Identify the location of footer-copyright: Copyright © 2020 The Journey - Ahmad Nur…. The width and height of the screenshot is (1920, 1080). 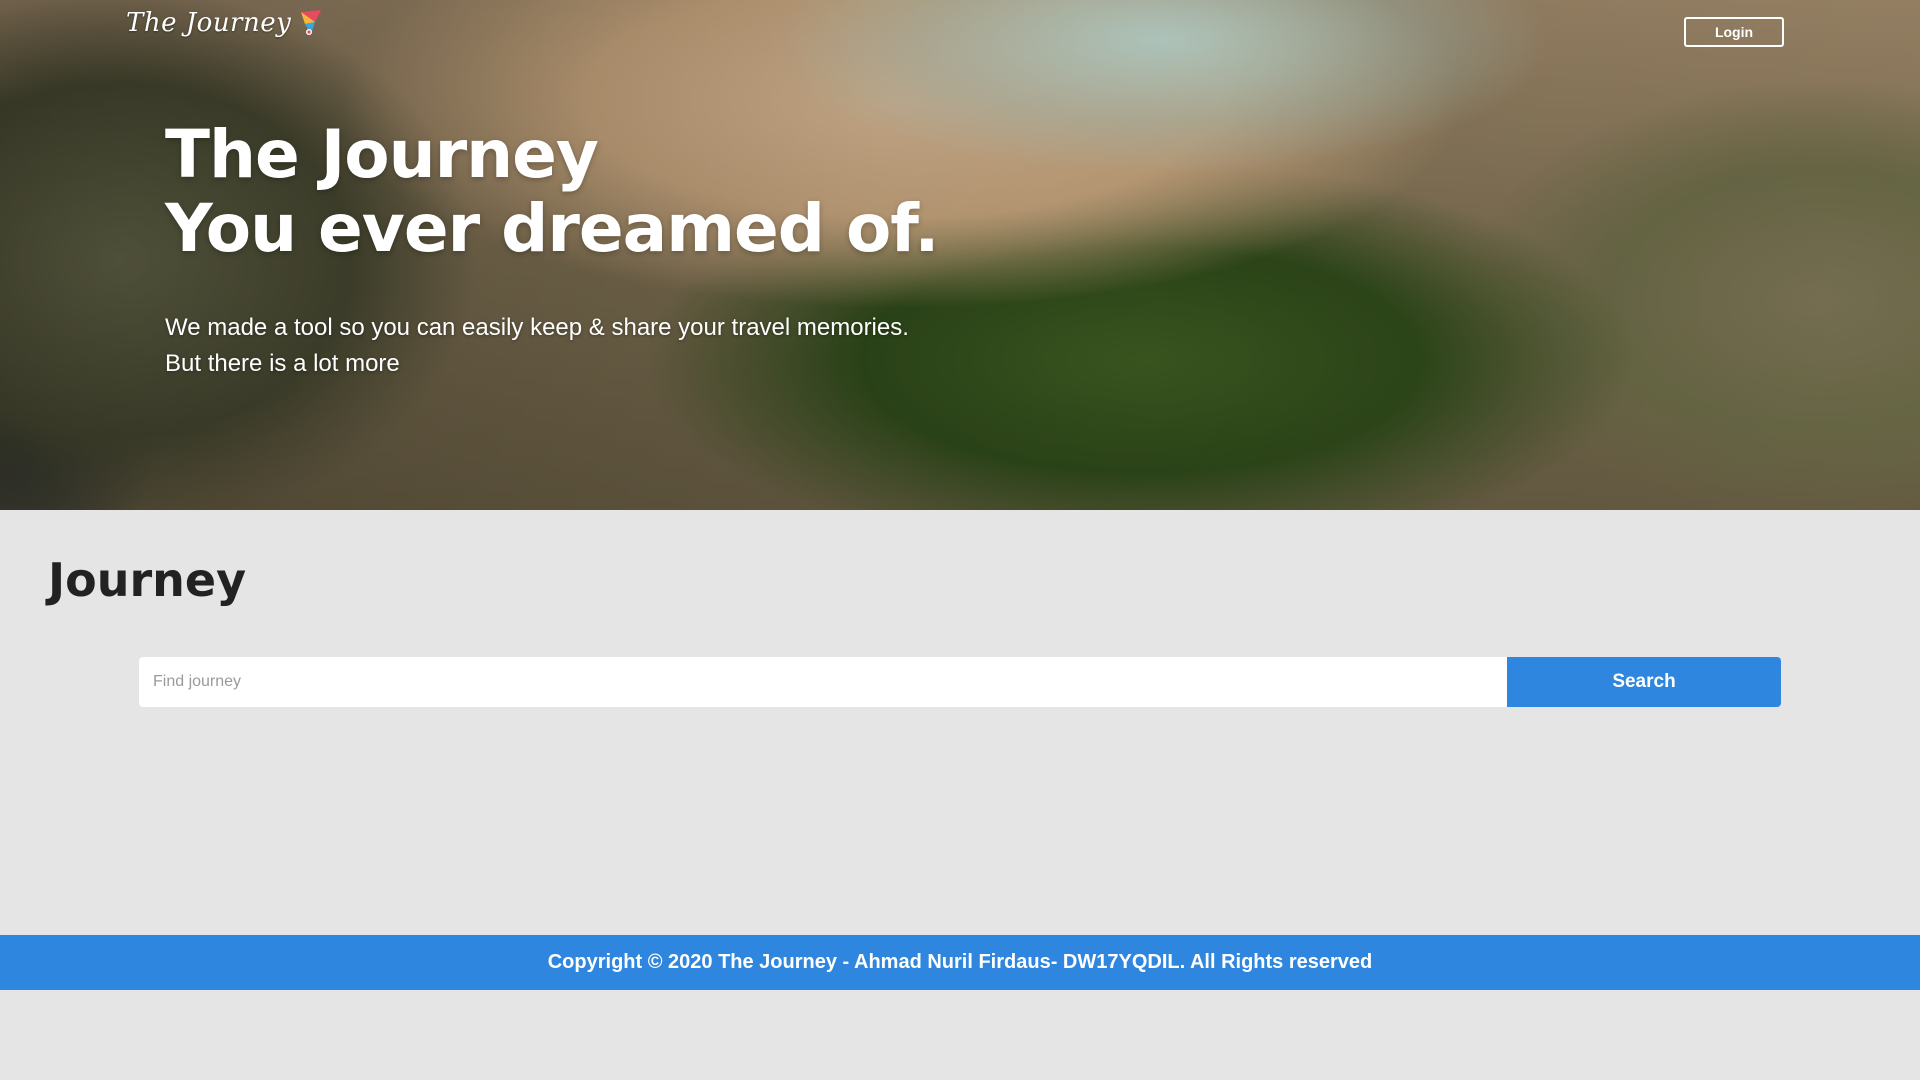
(960, 962).